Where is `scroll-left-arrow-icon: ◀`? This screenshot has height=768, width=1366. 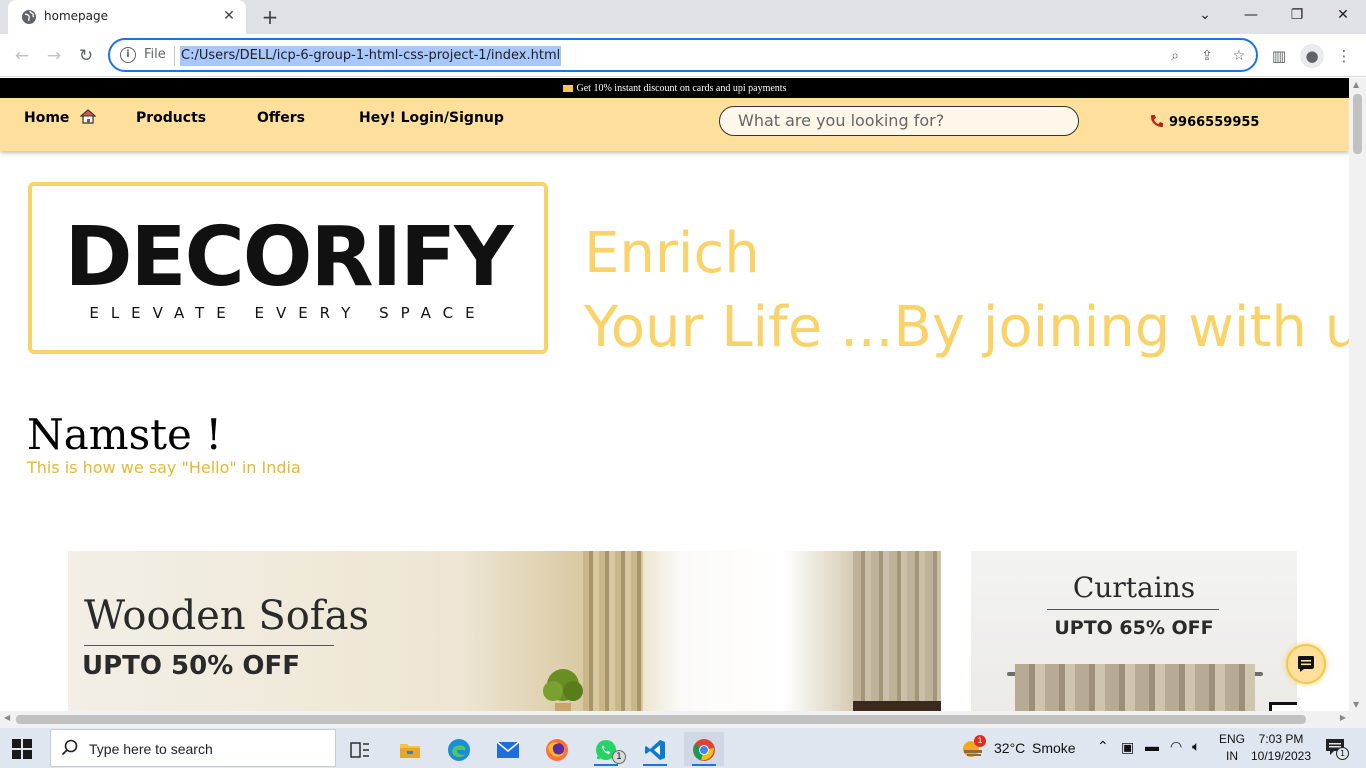
scroll-left-arrow-icon: ◀ is located at coordinates (7, 717).